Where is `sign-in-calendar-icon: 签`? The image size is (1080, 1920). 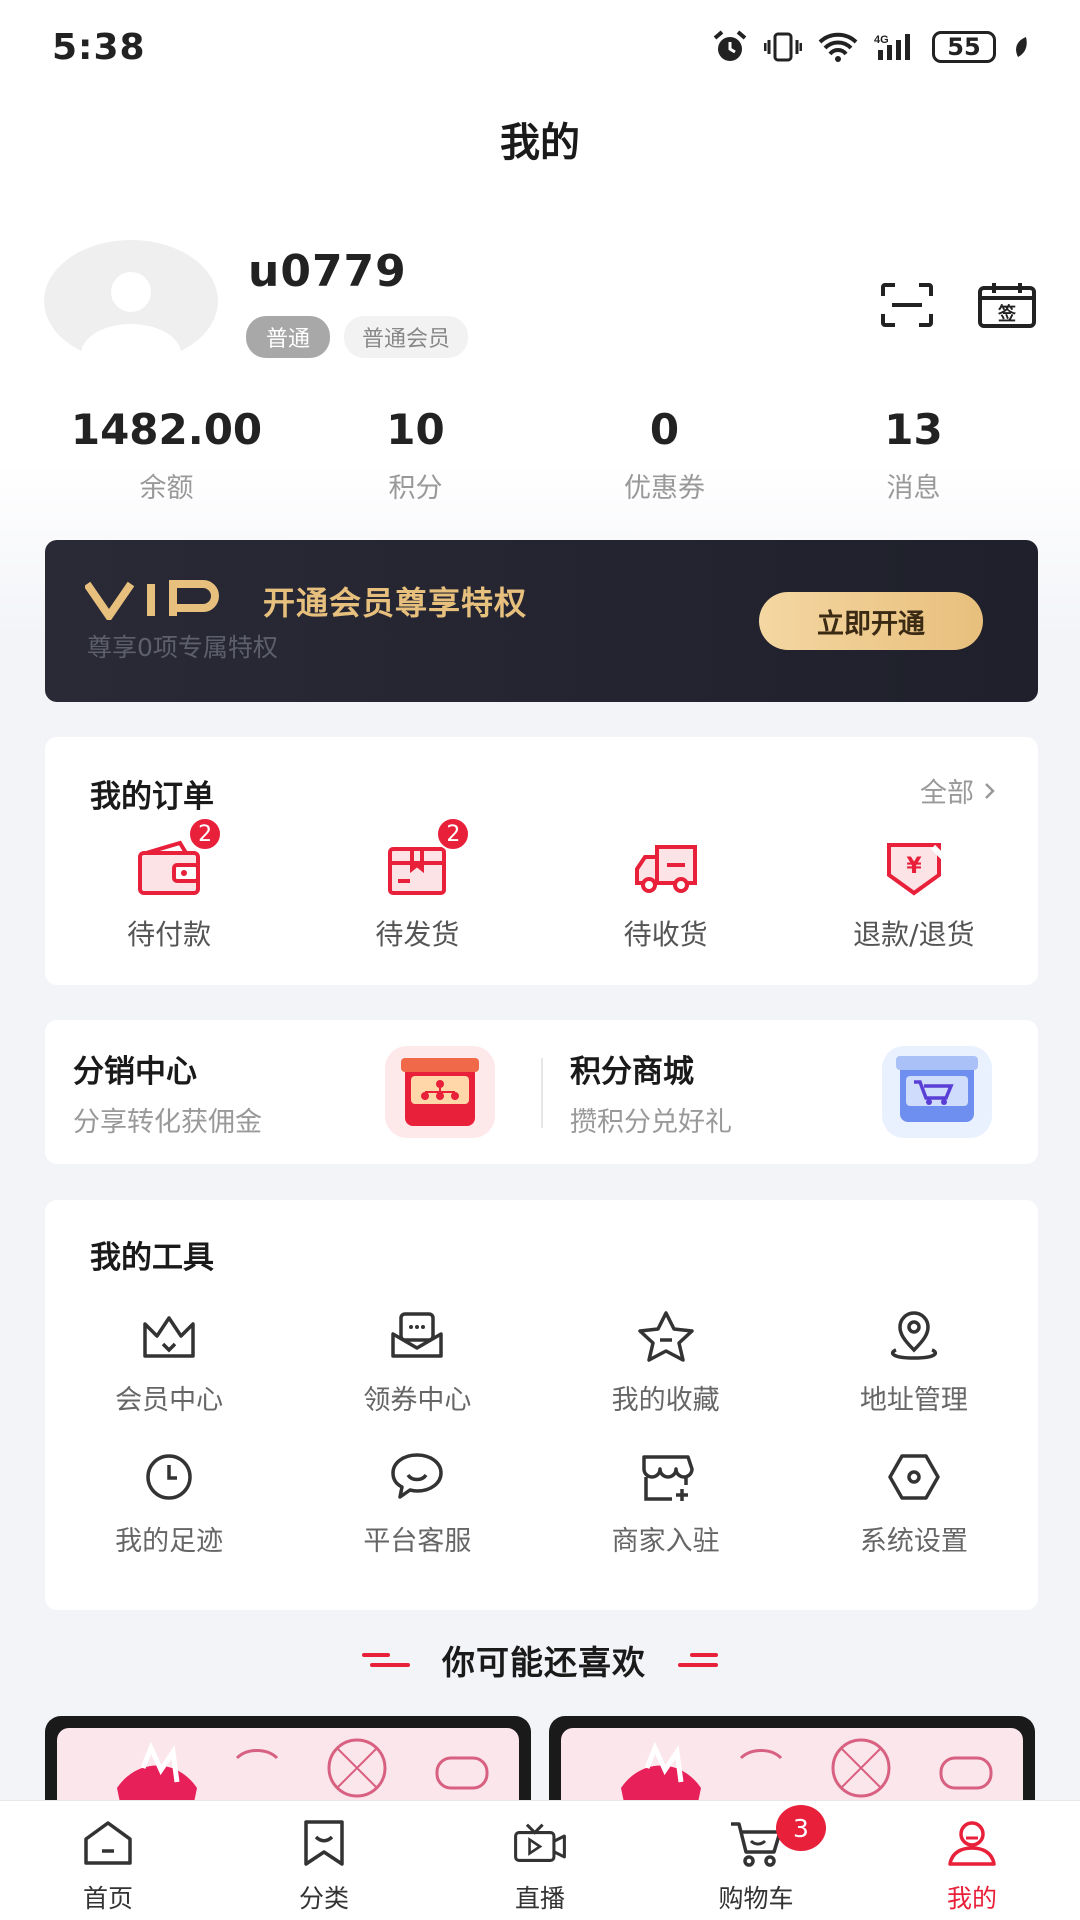 sign-in-calendar-icon: 签 is located at coordinates (1007, 305).